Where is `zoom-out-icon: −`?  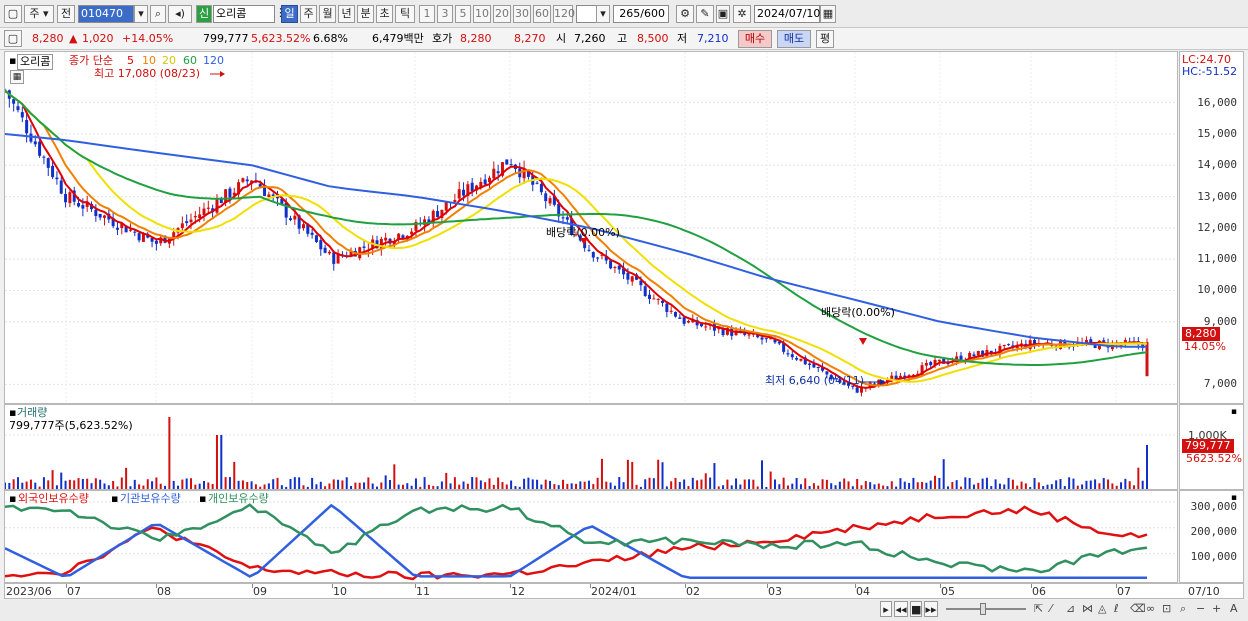
zoom-out-icon: − is located at coordinates (1200, 609).